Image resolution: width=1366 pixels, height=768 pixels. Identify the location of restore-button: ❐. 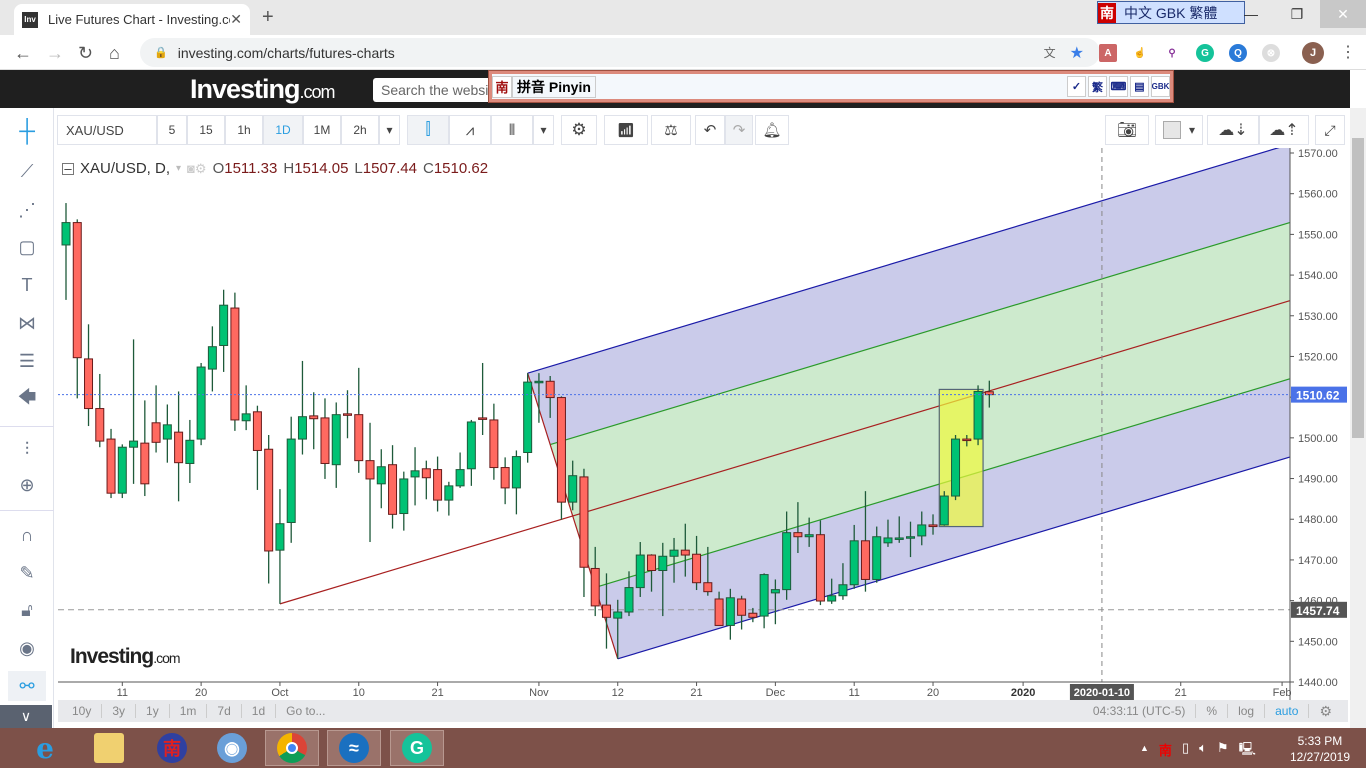
(1297, 14).